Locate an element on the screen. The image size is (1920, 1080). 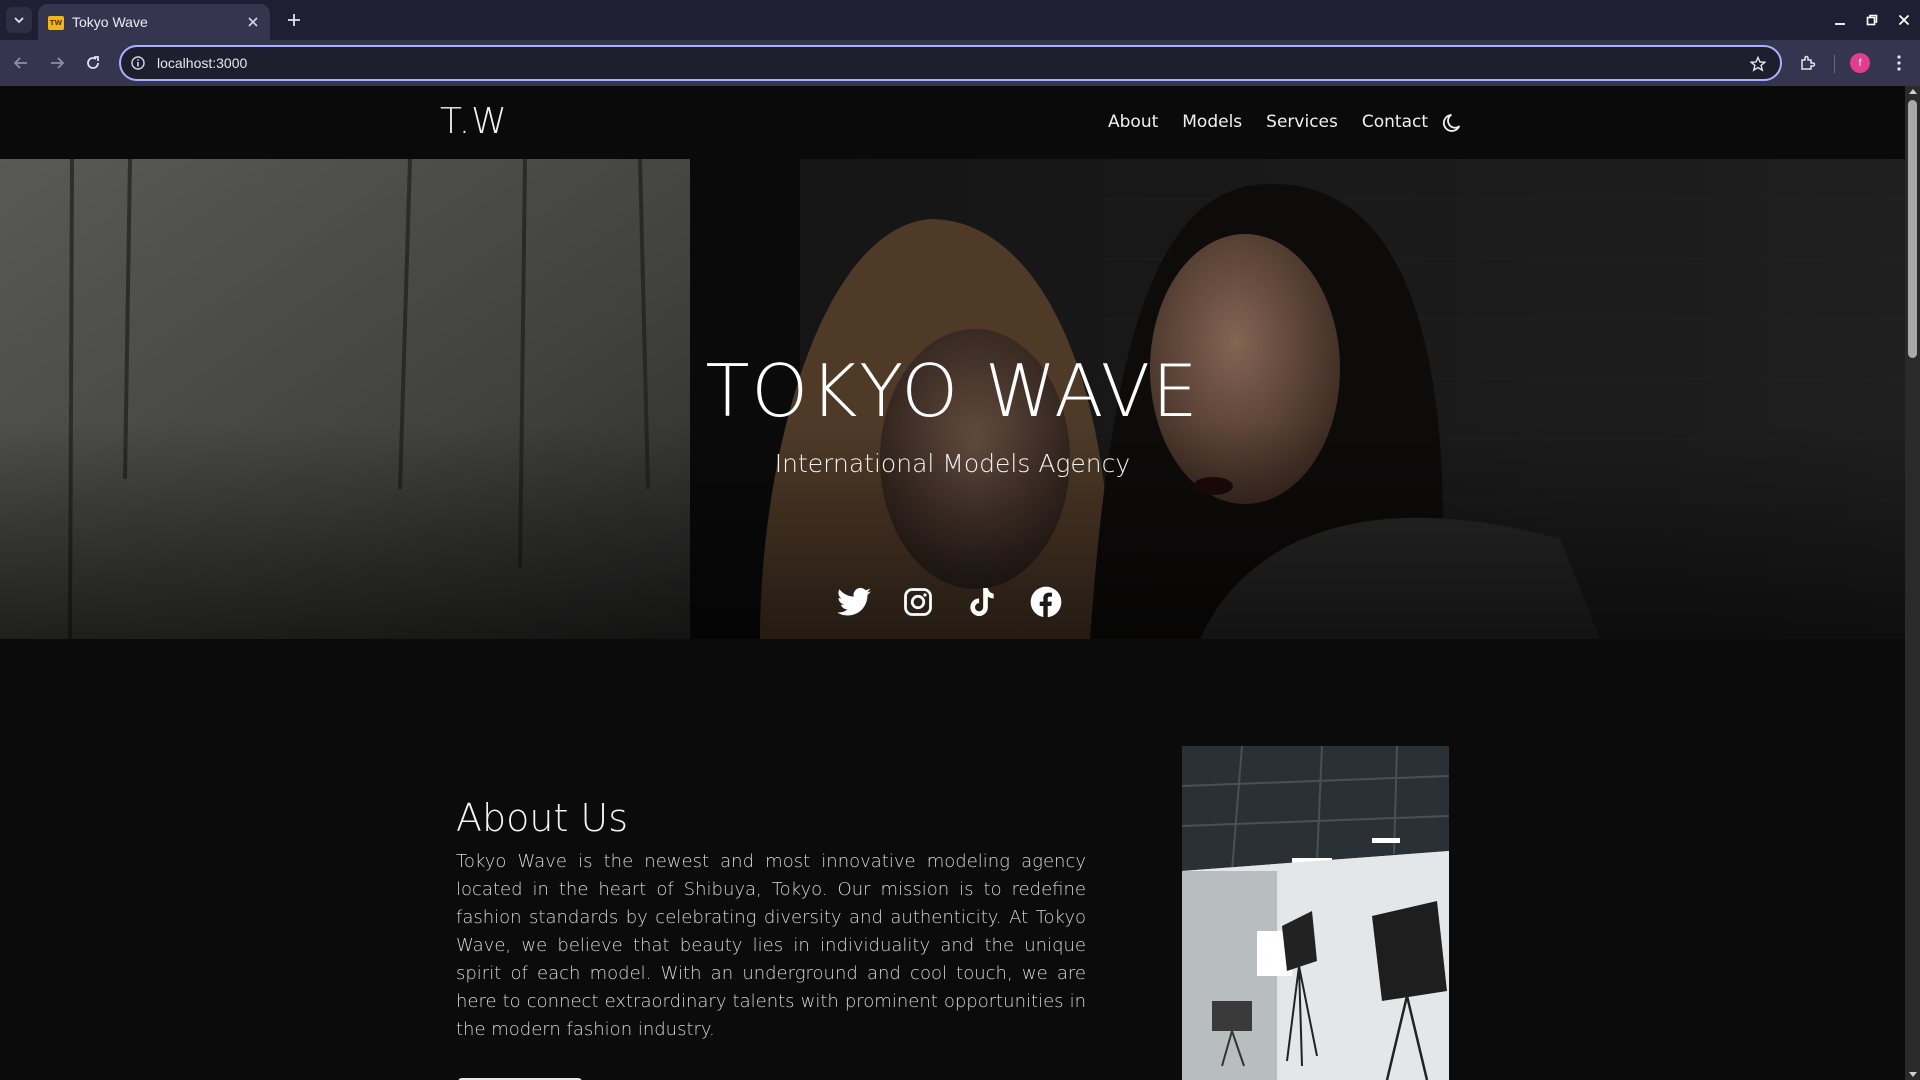
site-info-icon is located at coordinates (138, 63).